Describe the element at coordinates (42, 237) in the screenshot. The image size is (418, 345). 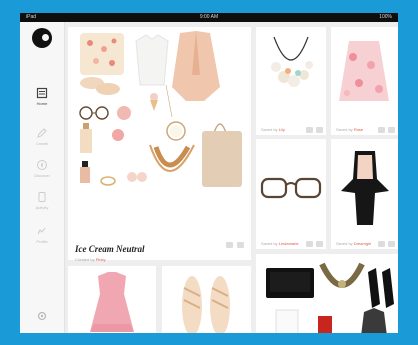
I see `sidebar-item-profile: Profile` at that location.